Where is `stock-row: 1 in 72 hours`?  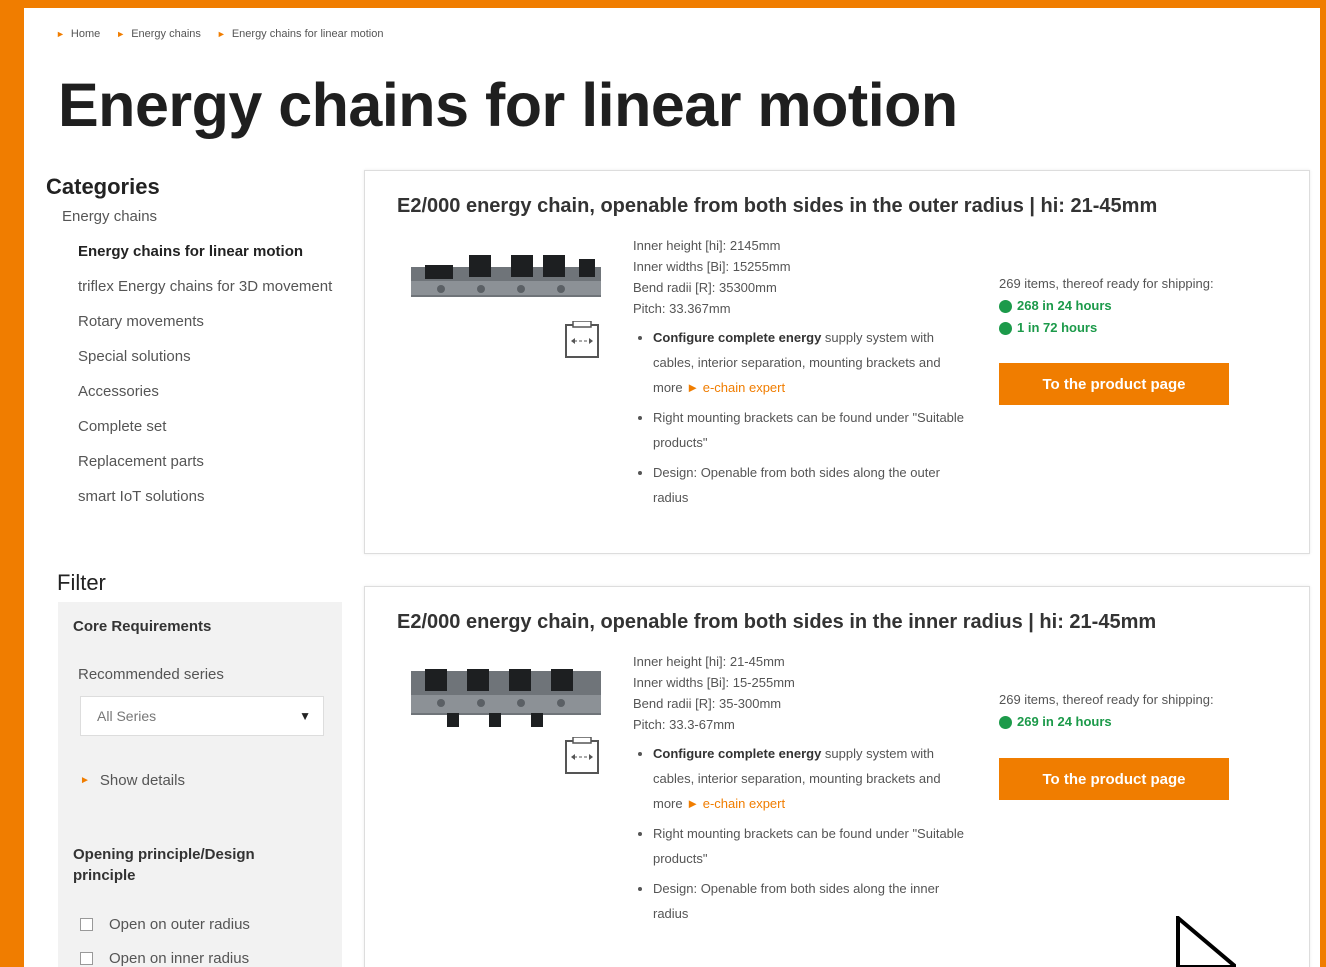
stock-row: 1 in 72 hours is located at coordinates (1106, 328).